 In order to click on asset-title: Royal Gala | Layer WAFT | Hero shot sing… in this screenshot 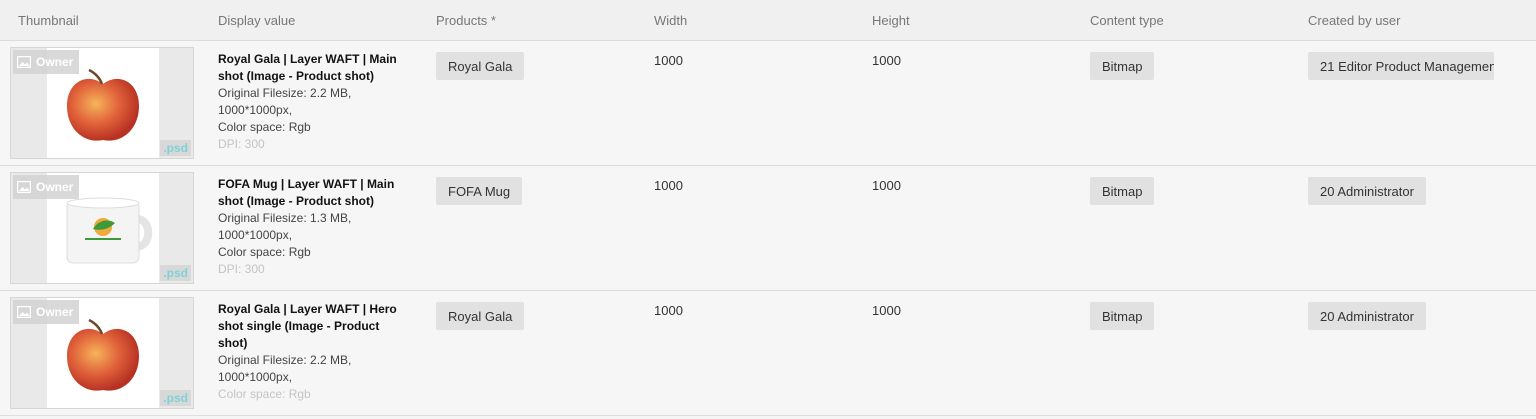, I will do `click(307, 326)`.